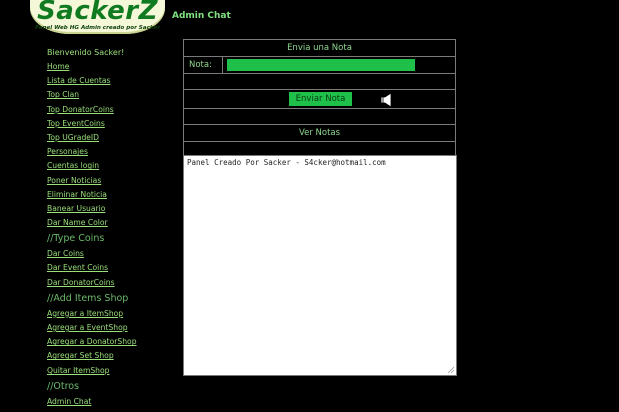  I want to click on page-title: Admin Chat, so click(201, 16).